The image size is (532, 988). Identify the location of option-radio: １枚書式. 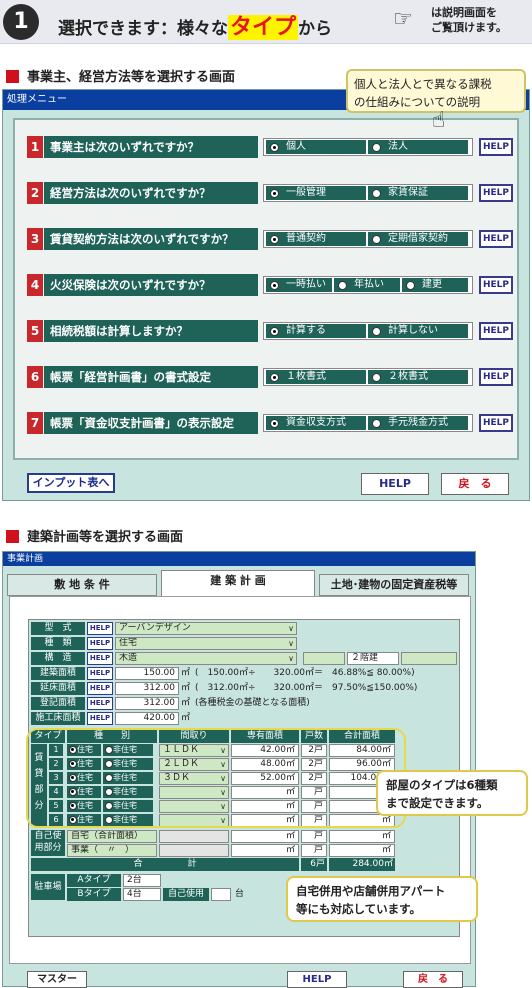
(316, 377).